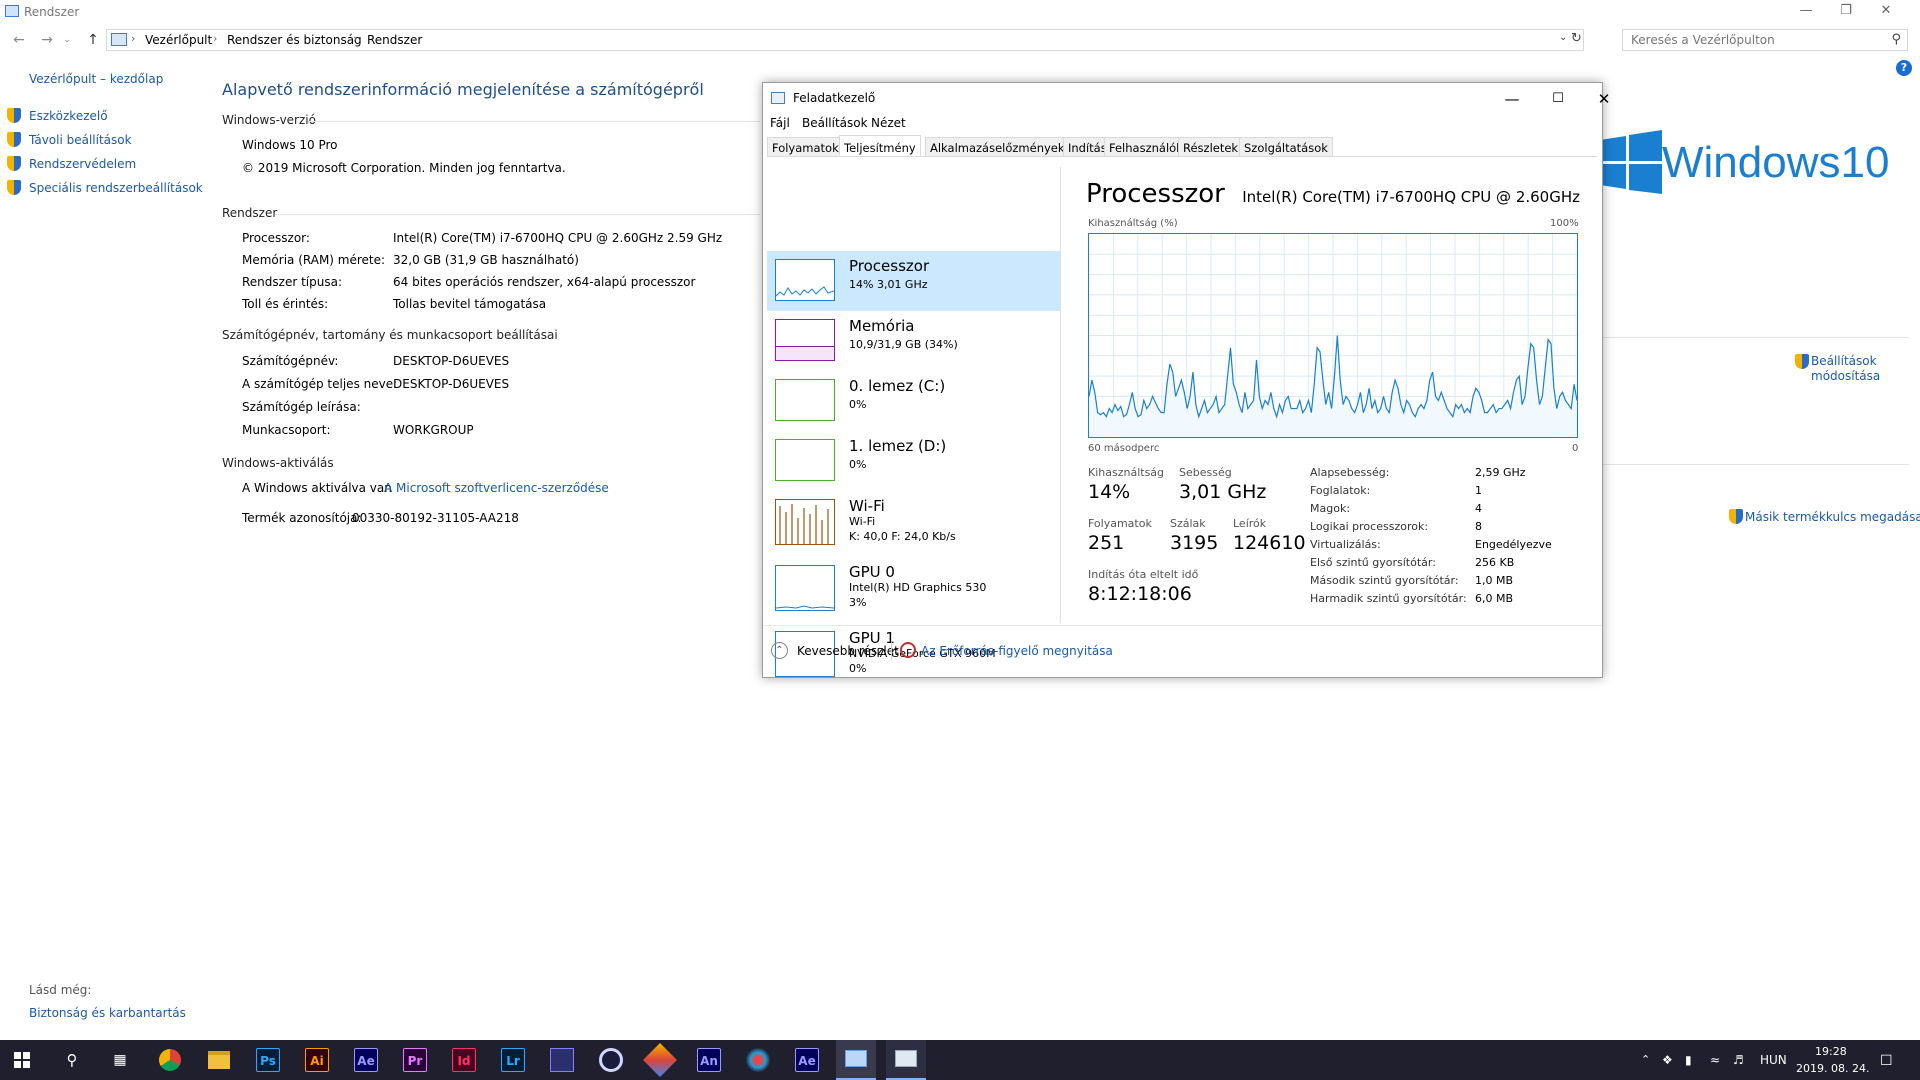  What do you see at coordinates (1373, 562) in the screenshot?
I see `spec-label: Első szintű gyorsítótár:` at bounding box center [1373, 562].